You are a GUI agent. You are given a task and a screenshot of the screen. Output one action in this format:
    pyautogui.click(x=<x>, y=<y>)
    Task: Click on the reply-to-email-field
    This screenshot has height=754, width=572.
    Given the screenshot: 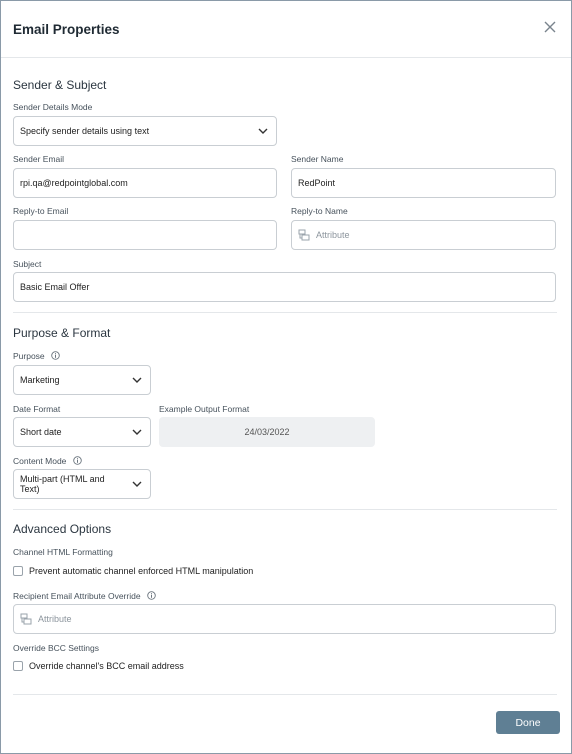 What is the action you would take?
    pyautogui.click(x=145, y=235)
    